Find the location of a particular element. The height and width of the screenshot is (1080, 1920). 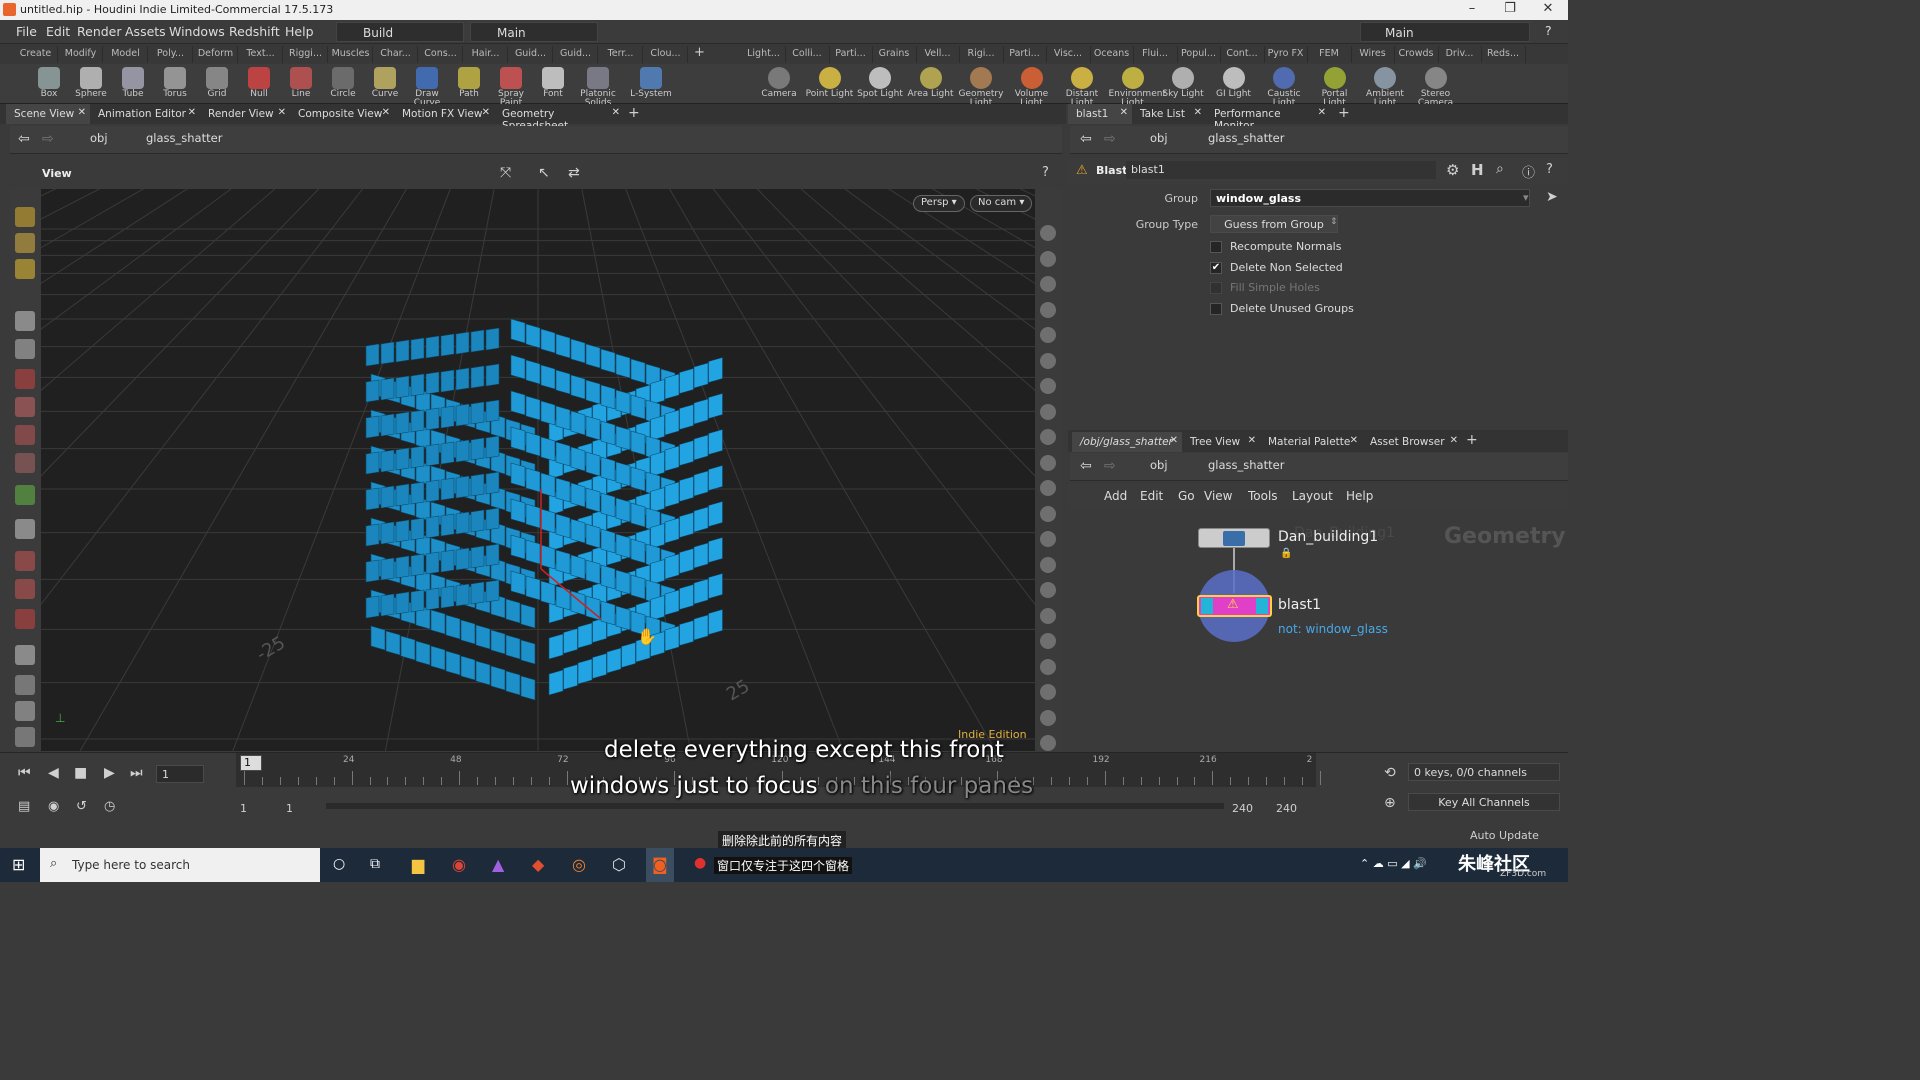

start-frame: 1 is located at coordinates (243, 808).